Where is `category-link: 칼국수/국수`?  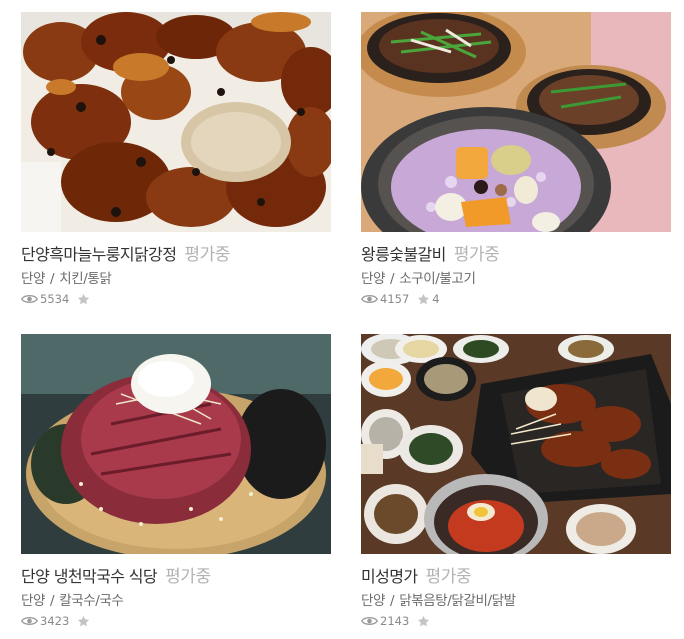
category-link: 칼국수/국수 is located at coordinates (91, 601).